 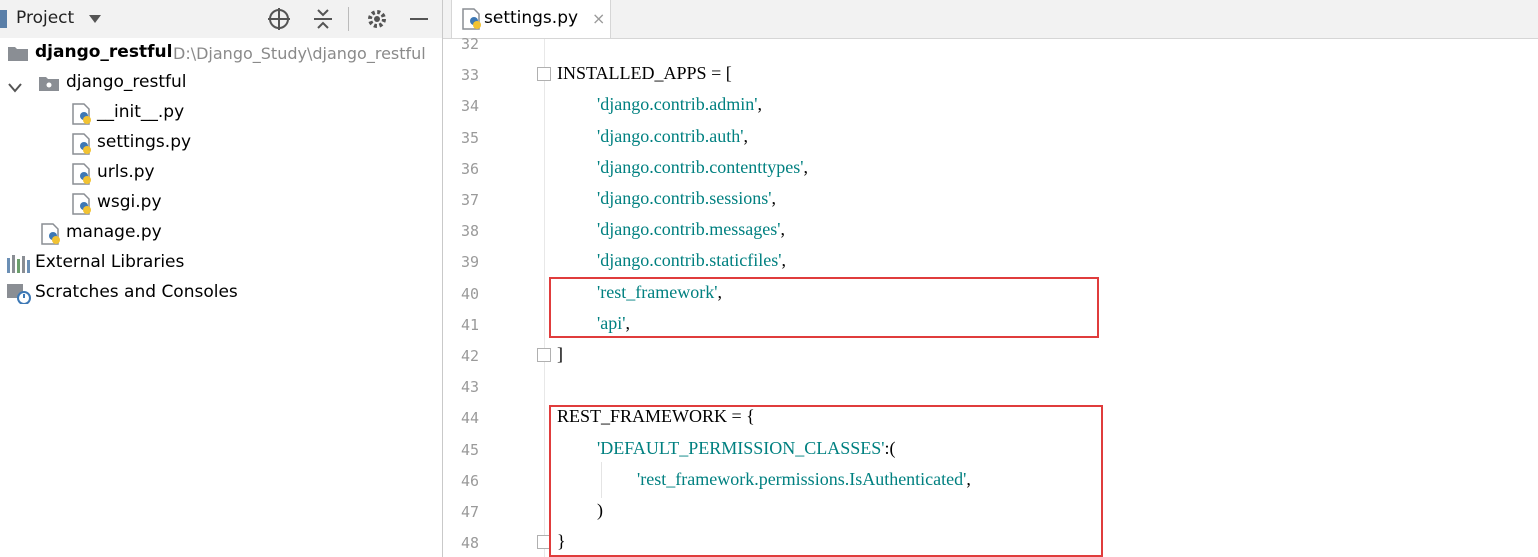 I want to click on tree-item-label: Scratches and Consoles, so click(x=136, y=292).